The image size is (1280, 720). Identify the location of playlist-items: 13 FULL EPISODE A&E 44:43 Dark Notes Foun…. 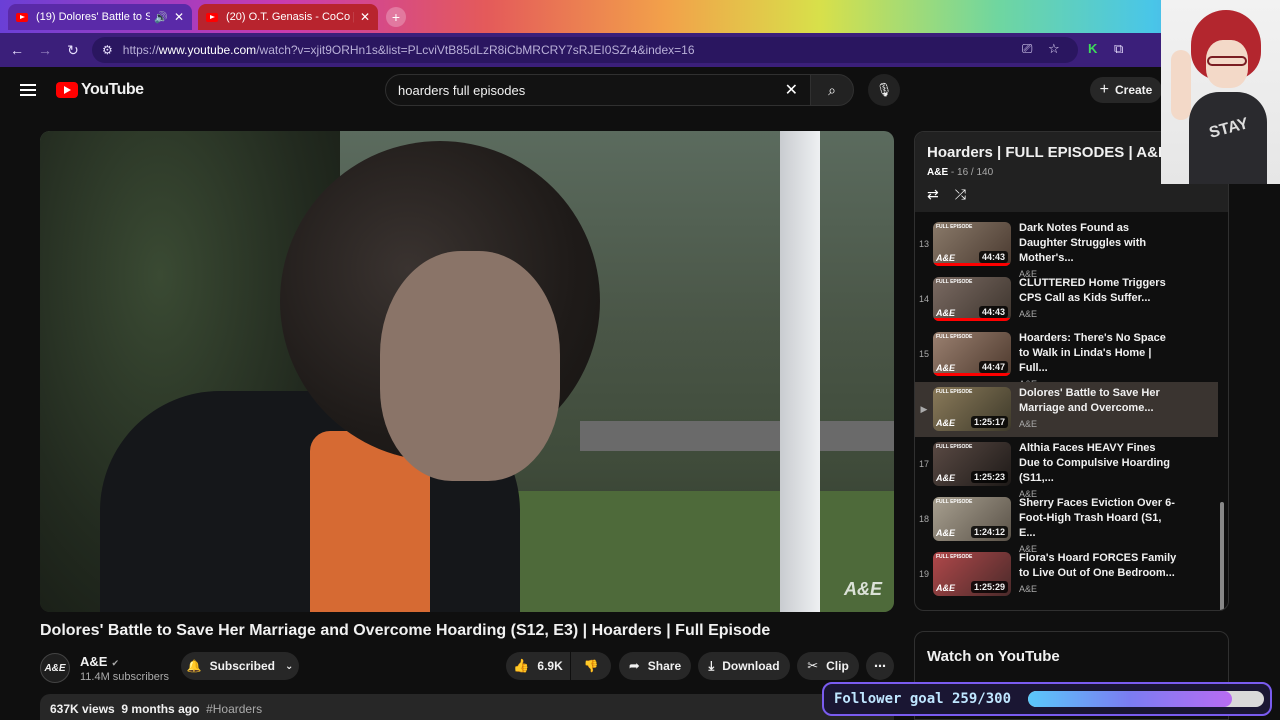
(1071, 411).